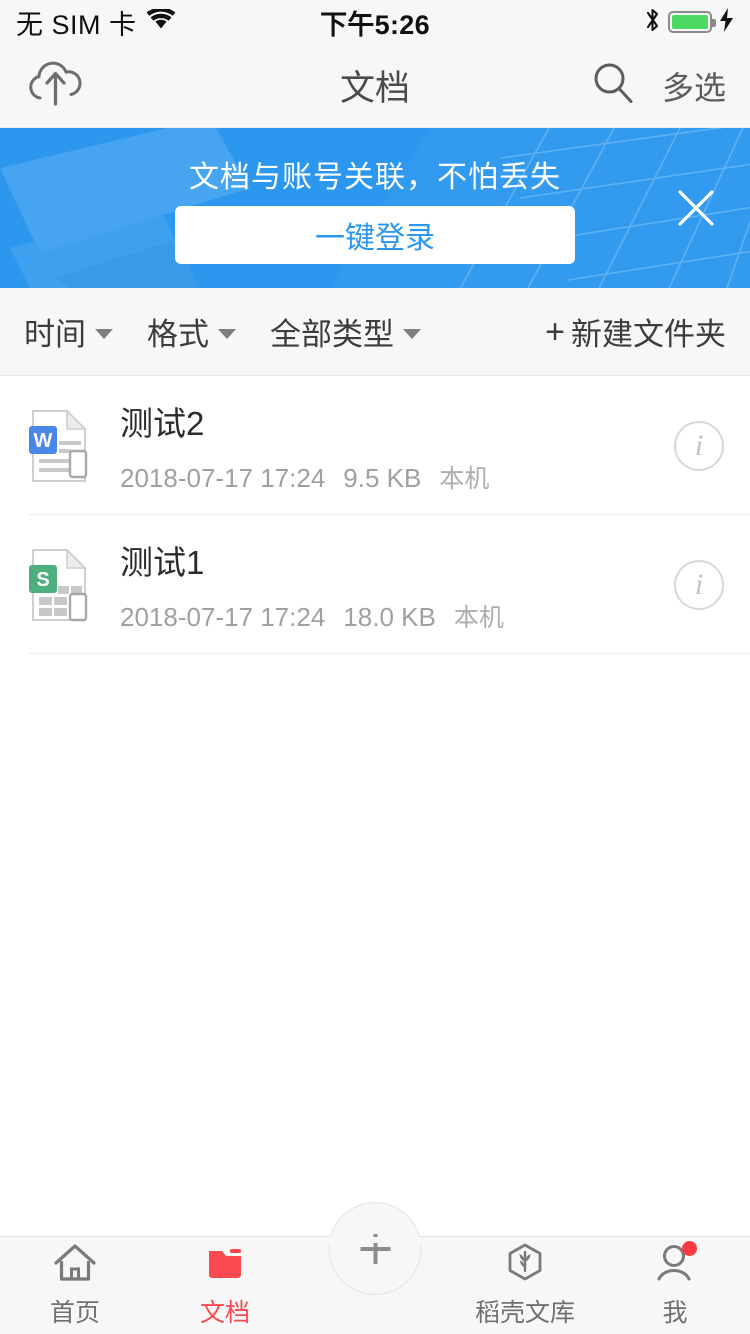 Image resolution: width=750 pixels, height=1334 pixels. Describe the element at coordinates (59, 446) in the screenshot. I see `word-document-icon: W` at that location.